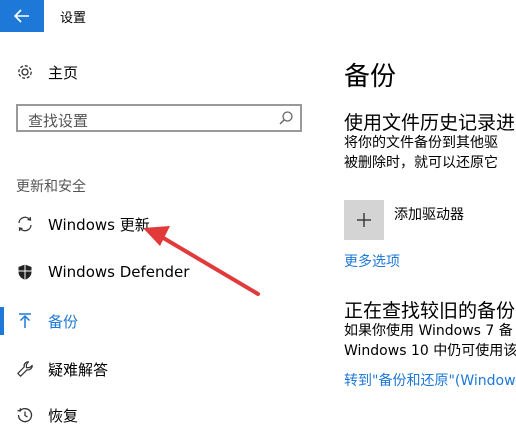  What do you see at coordinates (430, 351) in the screenshot?
I see `old-backup-desc-line2: Windows 10 中仍可使用该` at bounding box center [430, 351].